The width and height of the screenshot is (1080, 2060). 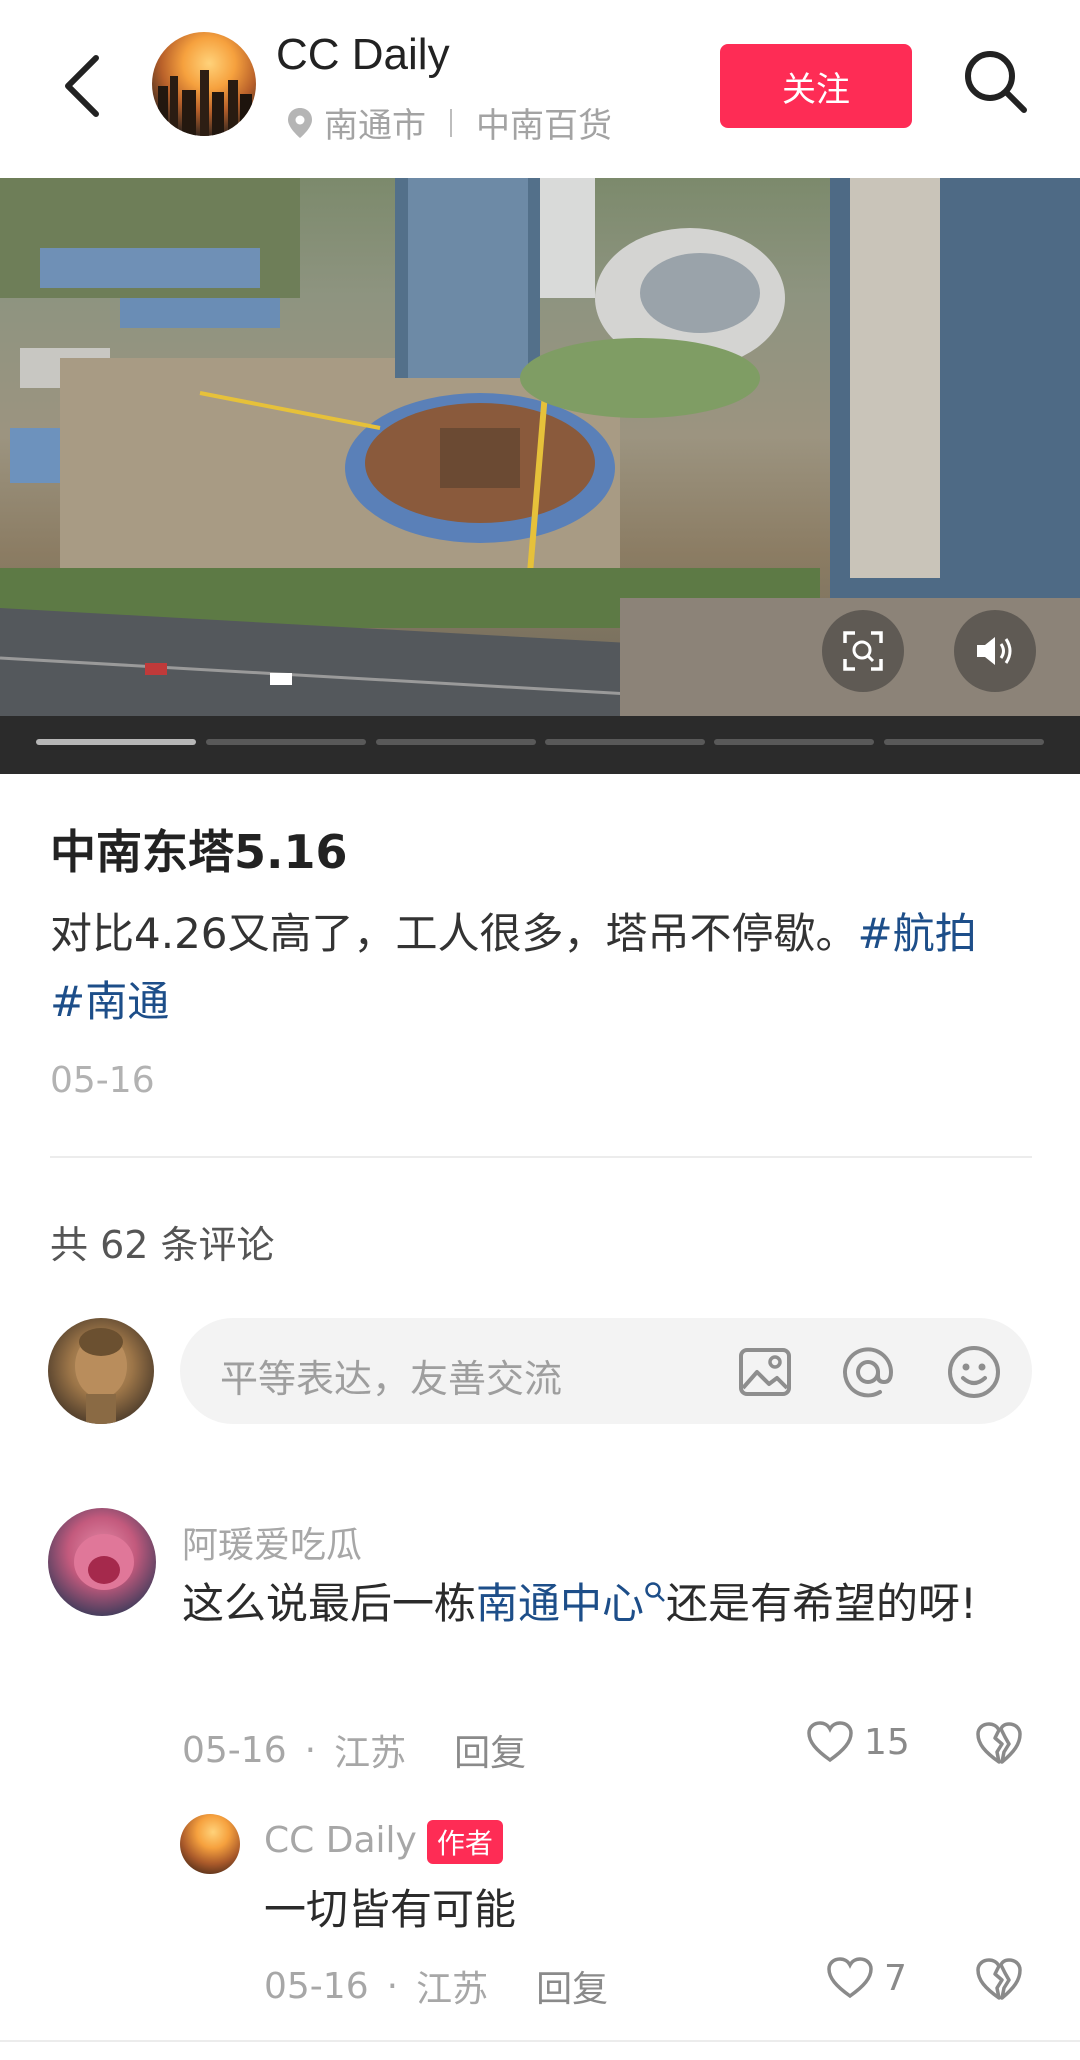 I want to click on divider, so click(x=541, y=1157).